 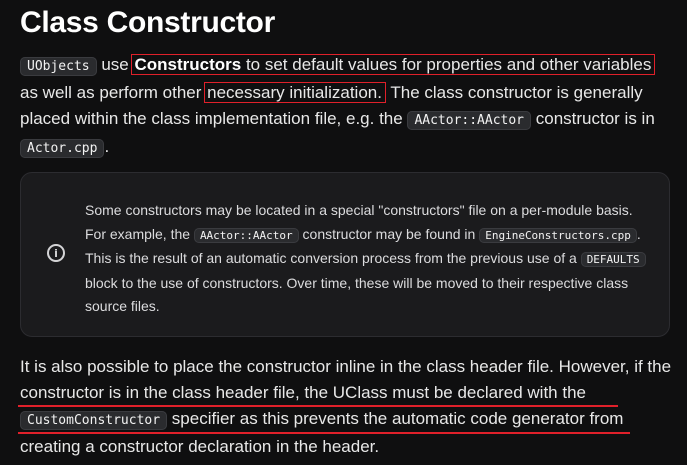 I want to click on code-defaults: DEFAULTS, so click(x=613, y=259).